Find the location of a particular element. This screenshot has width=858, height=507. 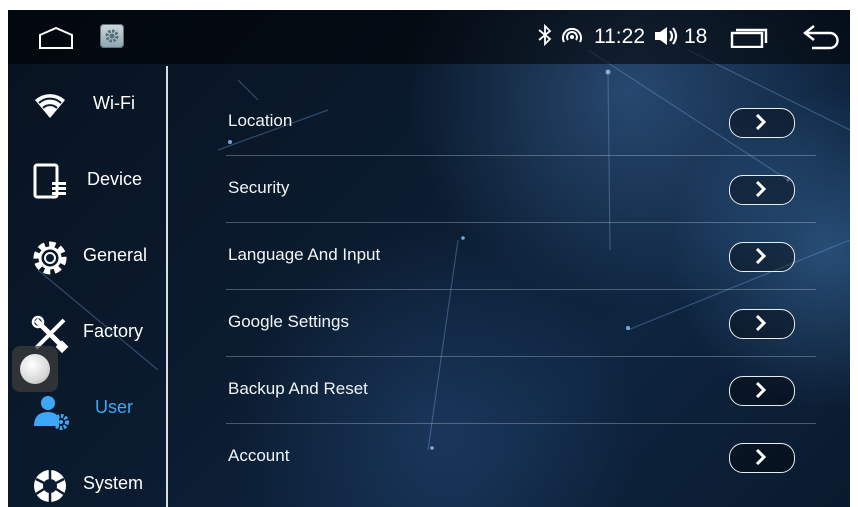

list-item-account: Account is located at coordinates (538, 457).